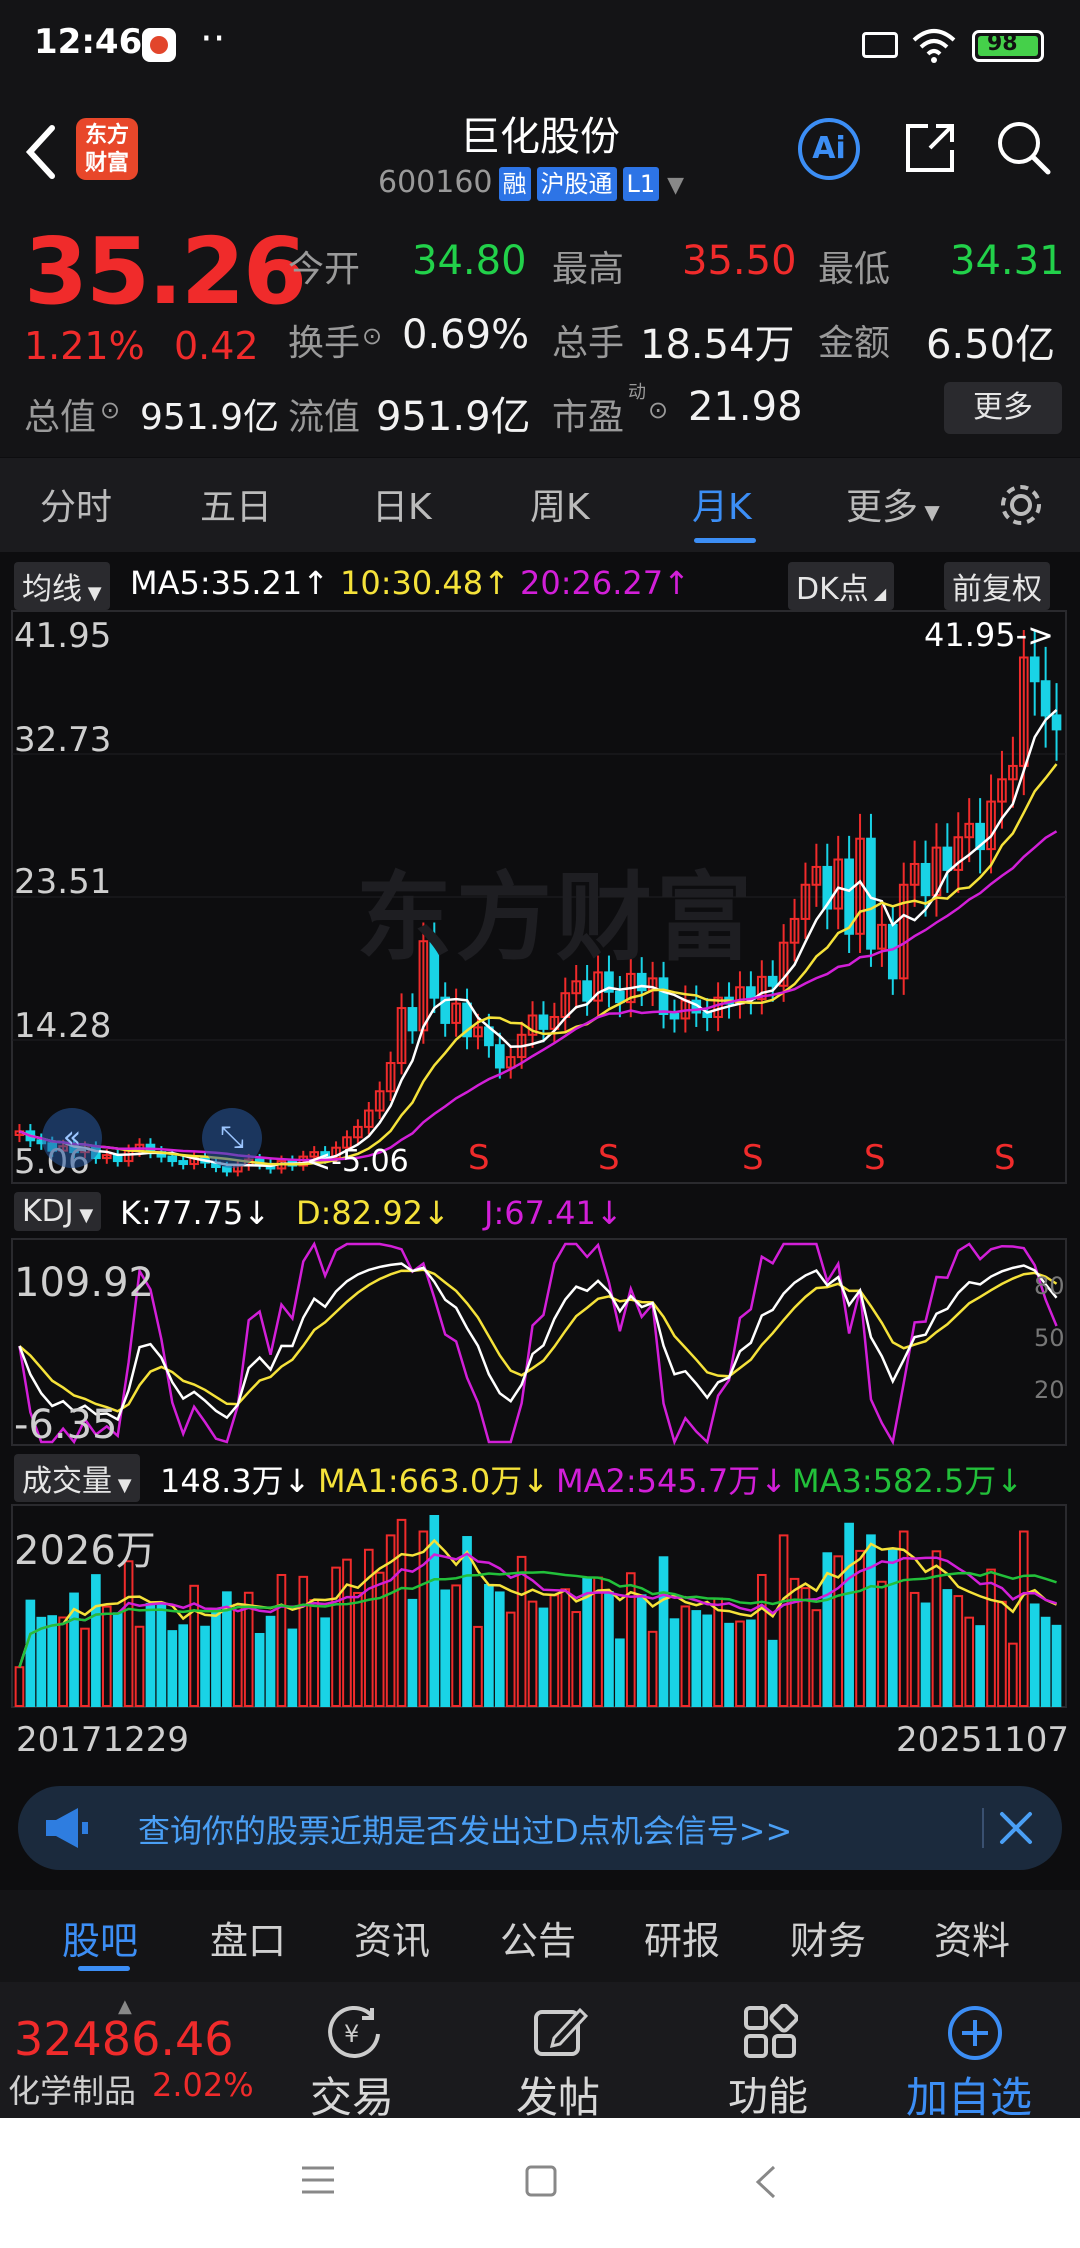  Describe the element at coordinates (248, 1937) in the screenshot. I see `tab-orderbook: 盘口` at that location.